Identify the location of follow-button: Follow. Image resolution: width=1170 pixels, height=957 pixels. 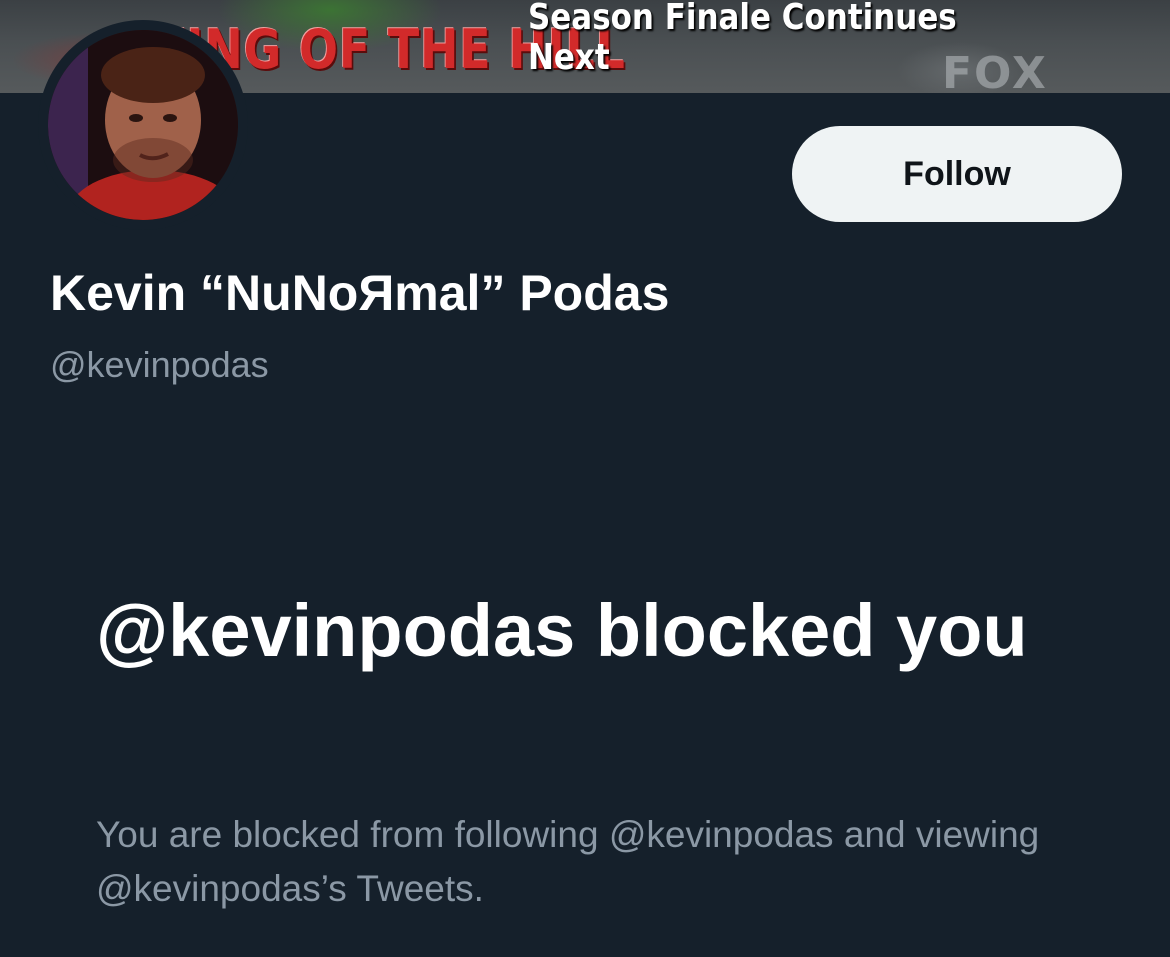
(957, 174).